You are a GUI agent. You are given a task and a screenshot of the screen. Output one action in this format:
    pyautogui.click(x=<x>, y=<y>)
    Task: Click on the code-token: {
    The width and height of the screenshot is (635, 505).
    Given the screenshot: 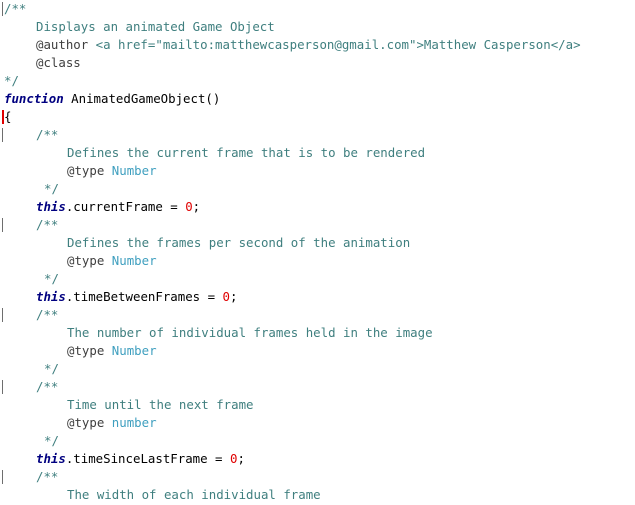 What is the action you would take?
    pyautogui.click(x=8, y=116)
    